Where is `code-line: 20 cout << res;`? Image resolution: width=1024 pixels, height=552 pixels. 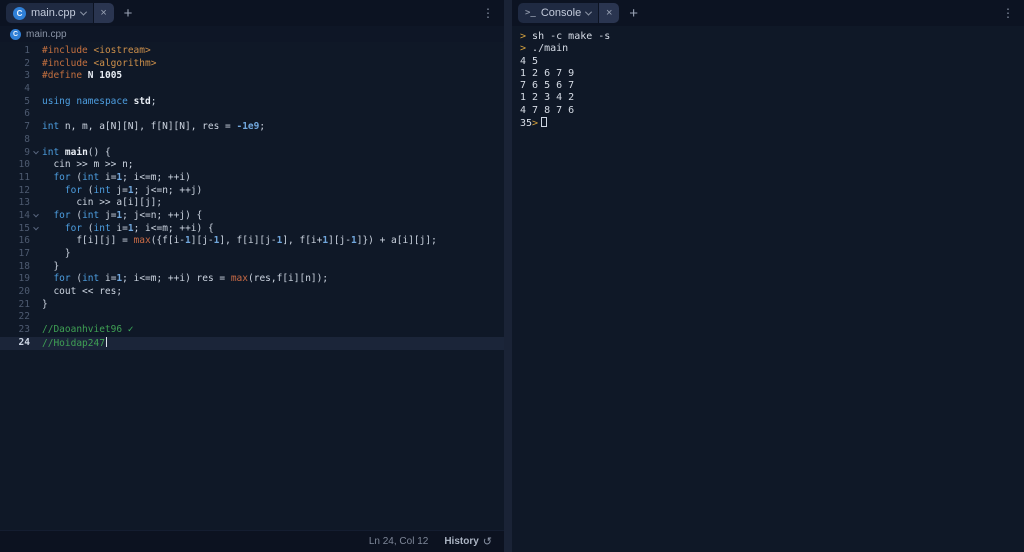 code-line: 20 cout << res; is located at coordinates (252, 292).